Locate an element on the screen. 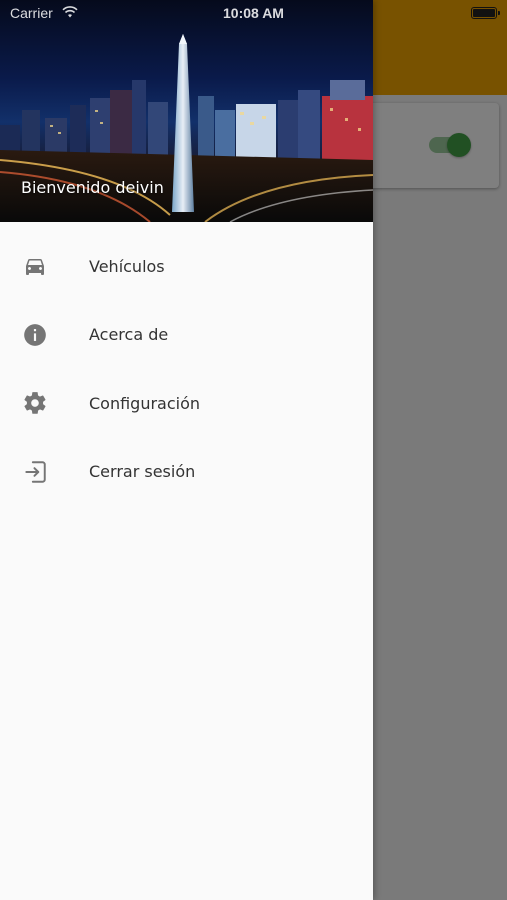  menu-item-configuracion: Configuración is located at coordinates (186, 403).